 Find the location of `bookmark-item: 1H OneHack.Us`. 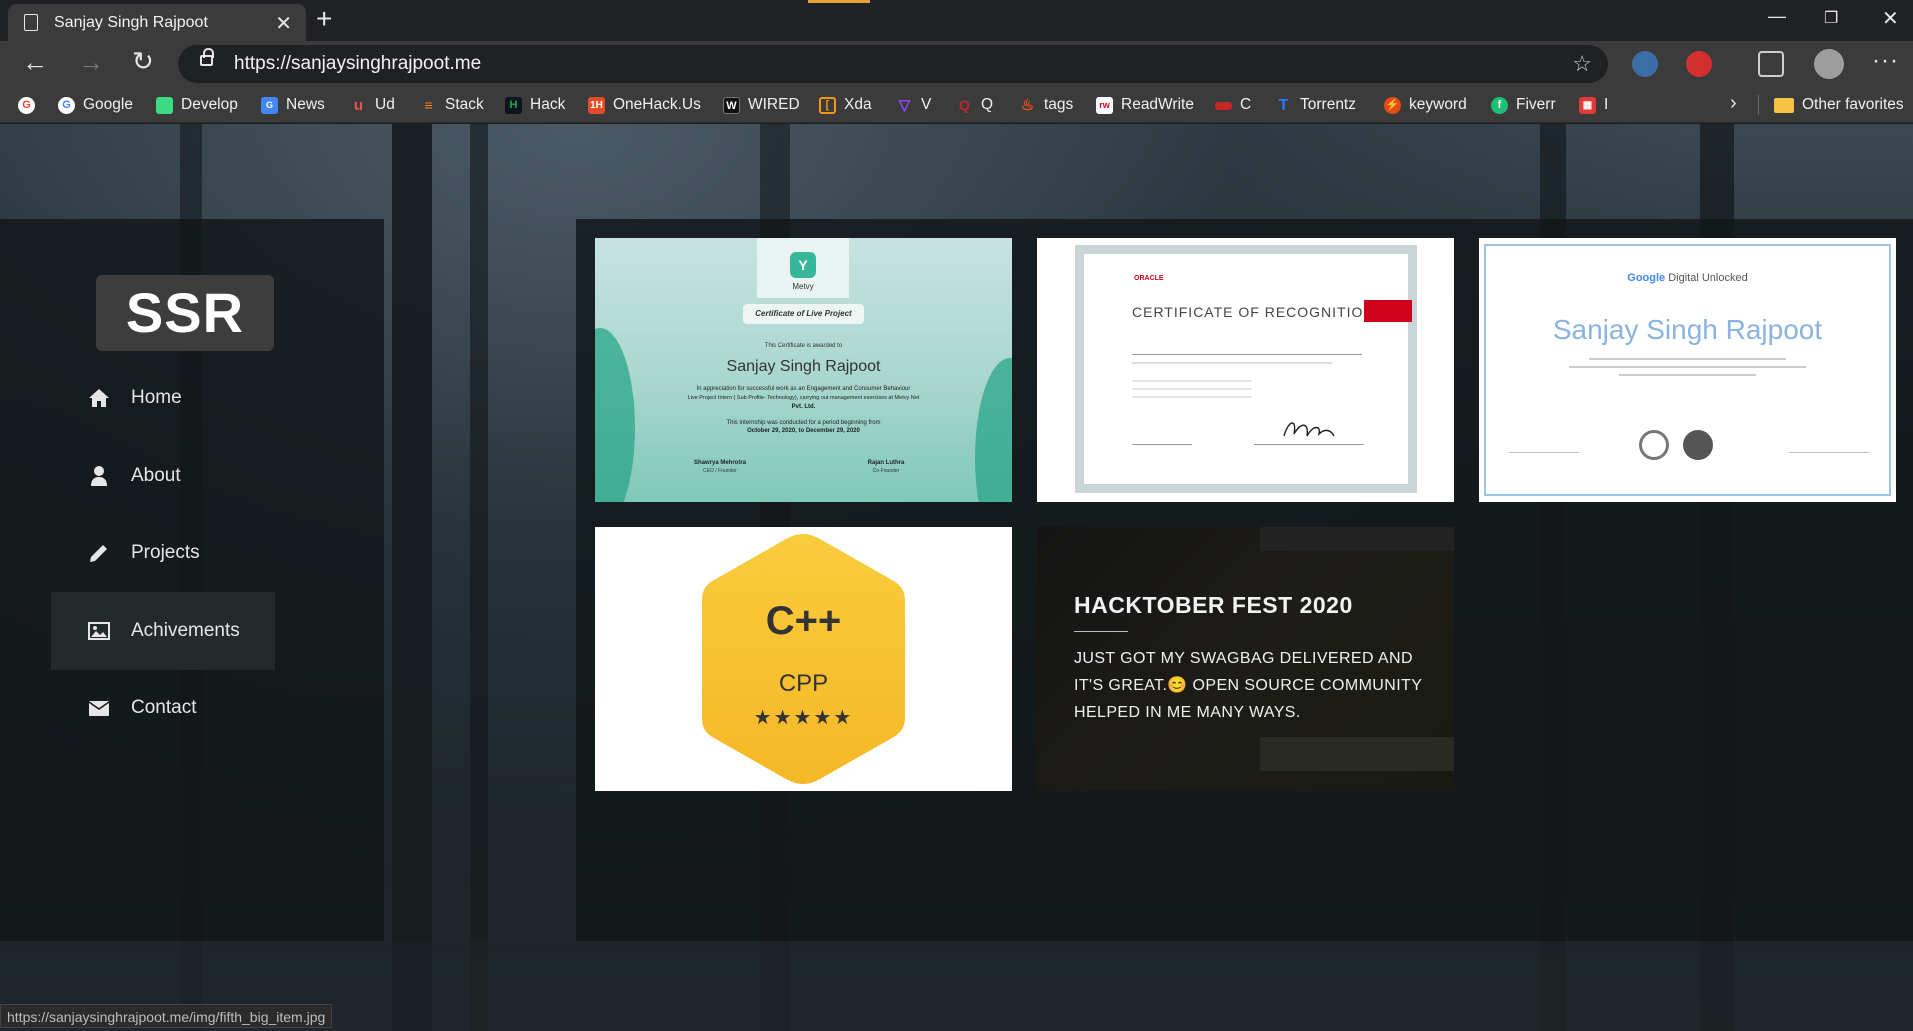

bookmark-item: 1H OneHack.Us is located at coordinates (644, 105).